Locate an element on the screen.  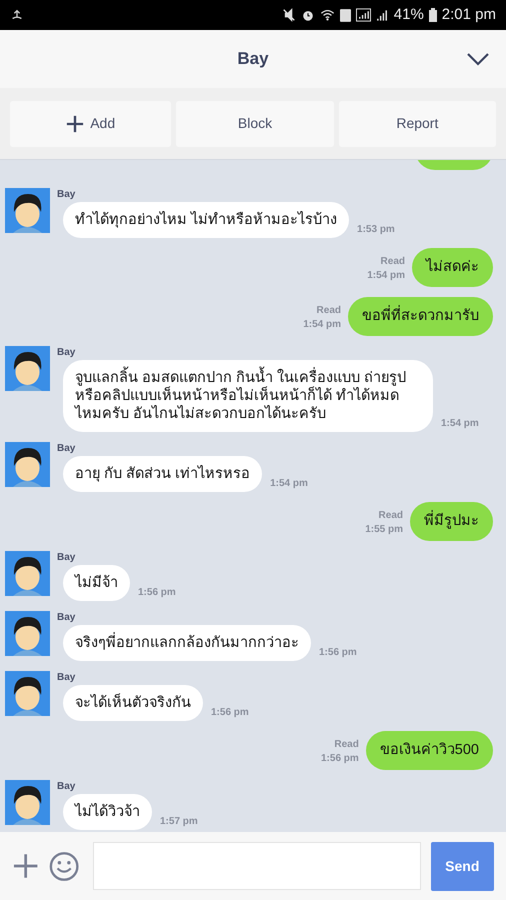
message-bubble: ทำได้ทุกอย่างไหม ไม่ทำหรือห้ามอะไรบ้าง is located at coordinates (206, 220).